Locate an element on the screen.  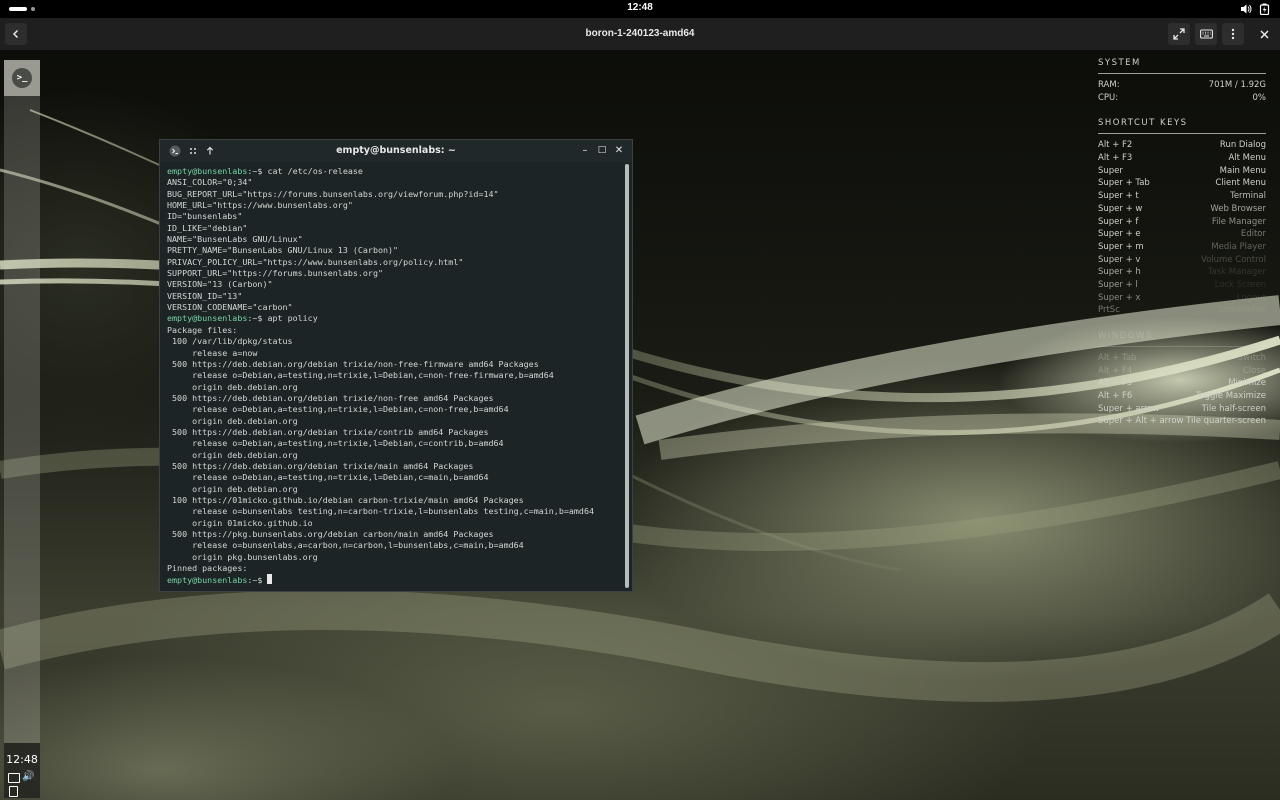
more-menu-icon is located at coordinates (1233, 34).